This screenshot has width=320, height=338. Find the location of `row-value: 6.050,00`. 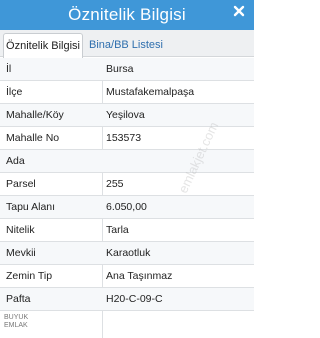

row-value: 6.050,00 is located at coordinates (126, 207).